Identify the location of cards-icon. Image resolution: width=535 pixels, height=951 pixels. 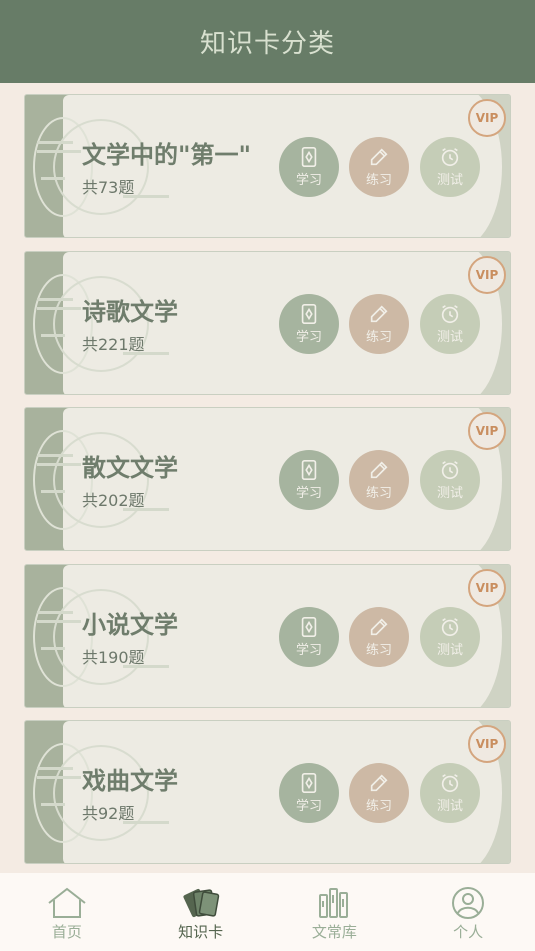
(201, 903).